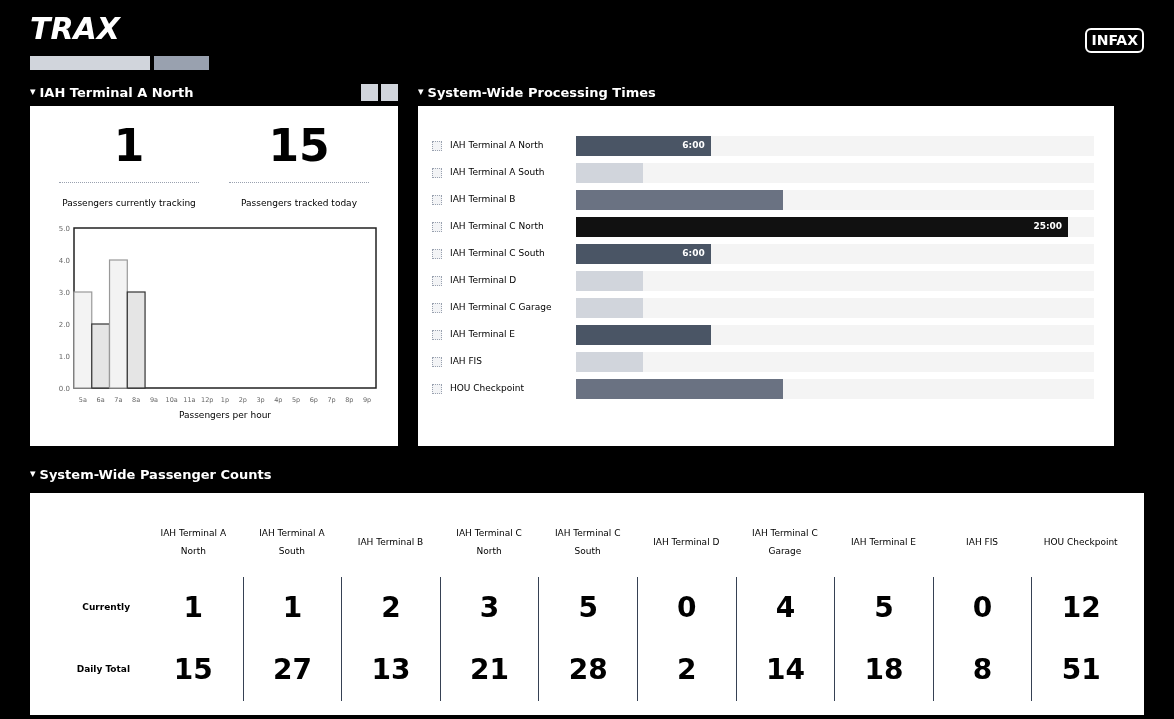  I want to click on column-header: IAH Terminal B, so click(390, 542).